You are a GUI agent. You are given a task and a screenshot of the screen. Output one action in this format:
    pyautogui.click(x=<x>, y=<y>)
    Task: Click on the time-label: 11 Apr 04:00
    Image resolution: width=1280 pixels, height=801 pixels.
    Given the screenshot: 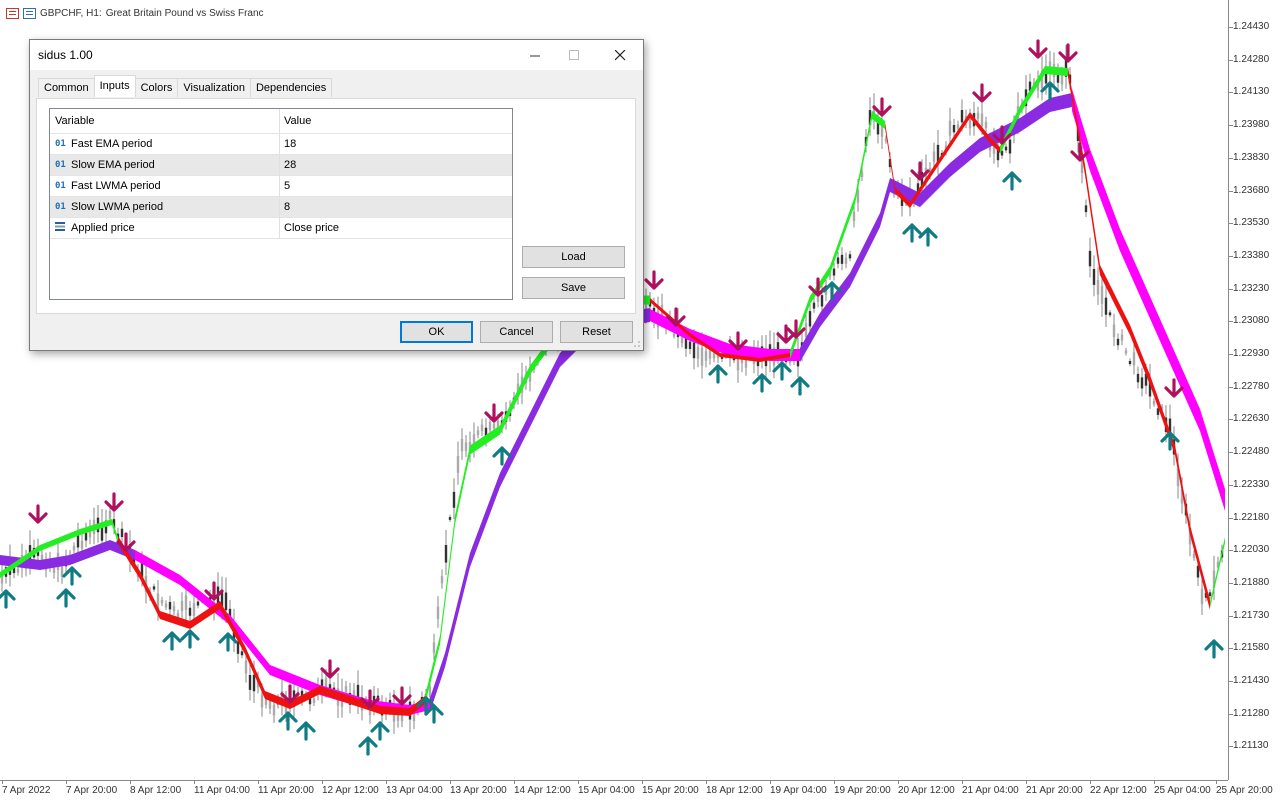 What is the action you would take?
    pyautogui.click(x=222, y=790)
    